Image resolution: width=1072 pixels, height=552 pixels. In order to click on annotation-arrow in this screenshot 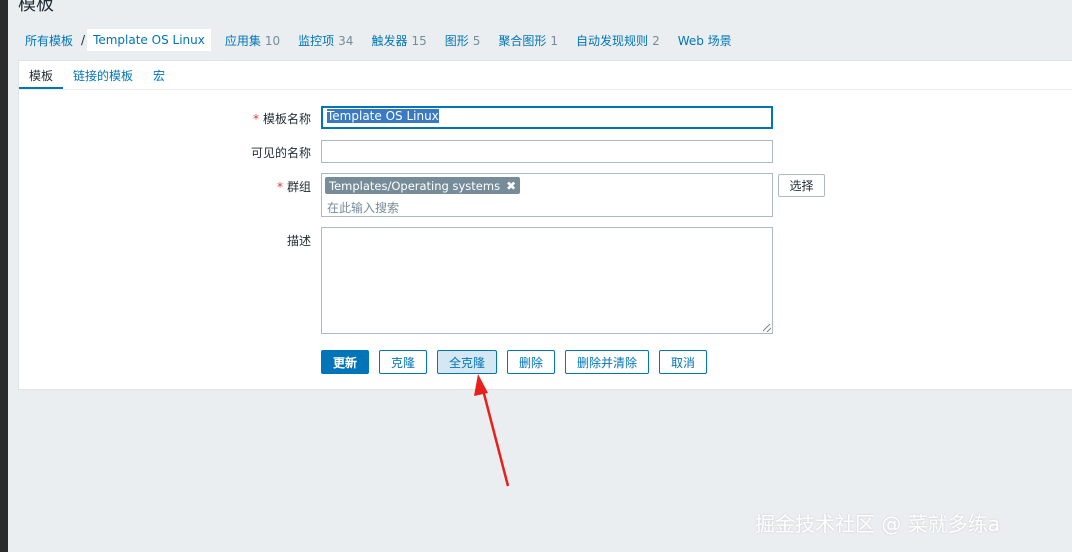, I will do `click(492, 430)`.